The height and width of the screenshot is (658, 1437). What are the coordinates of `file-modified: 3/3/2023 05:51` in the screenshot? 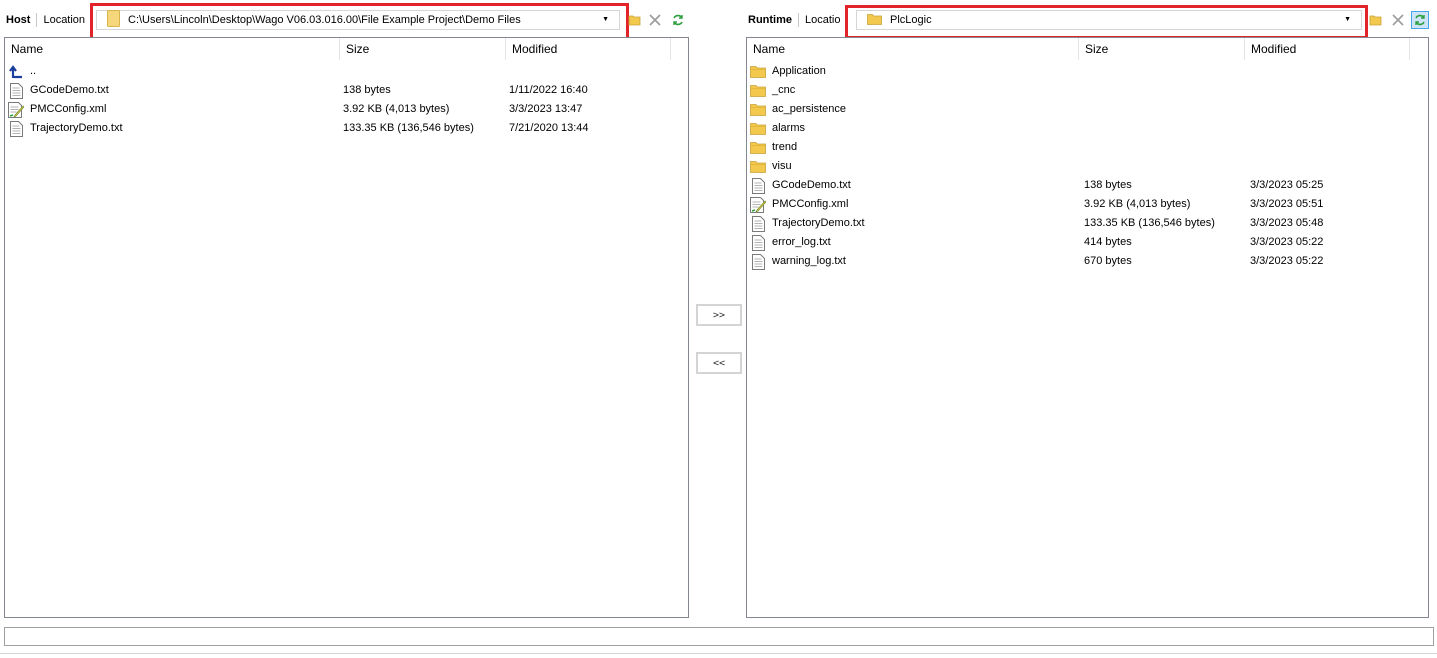 It's located at (1287, 204).